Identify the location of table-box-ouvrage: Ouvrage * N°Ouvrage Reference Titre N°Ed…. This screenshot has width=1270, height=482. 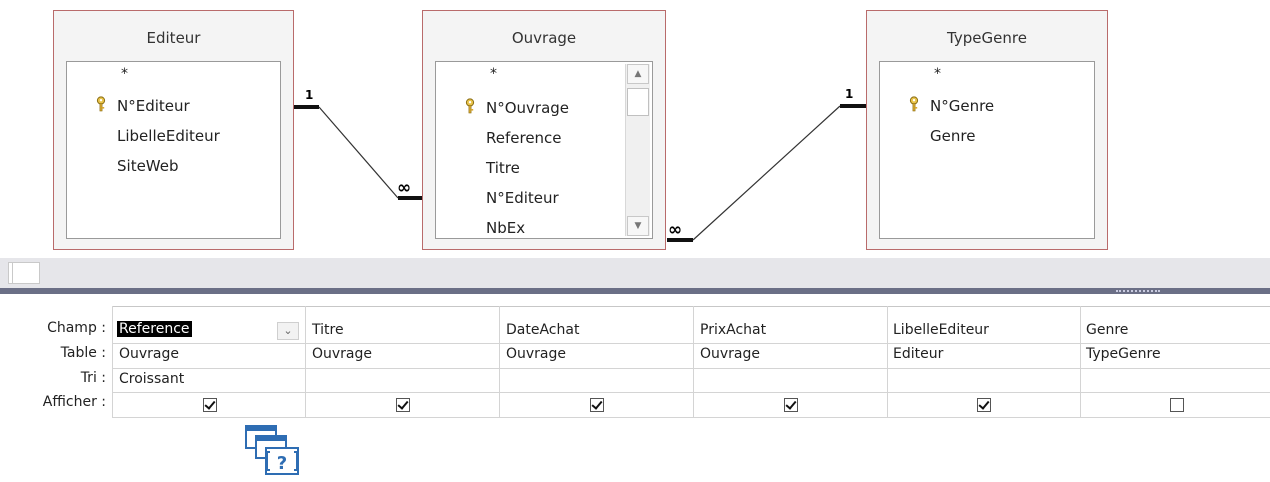
(544, 130).